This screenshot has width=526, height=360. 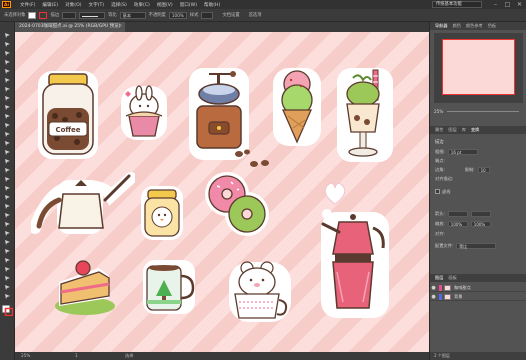 What do you see at coordinates (475, 130) in the screenshot?
I see `tab-transform: 变换` at bounding box center [475, 130].